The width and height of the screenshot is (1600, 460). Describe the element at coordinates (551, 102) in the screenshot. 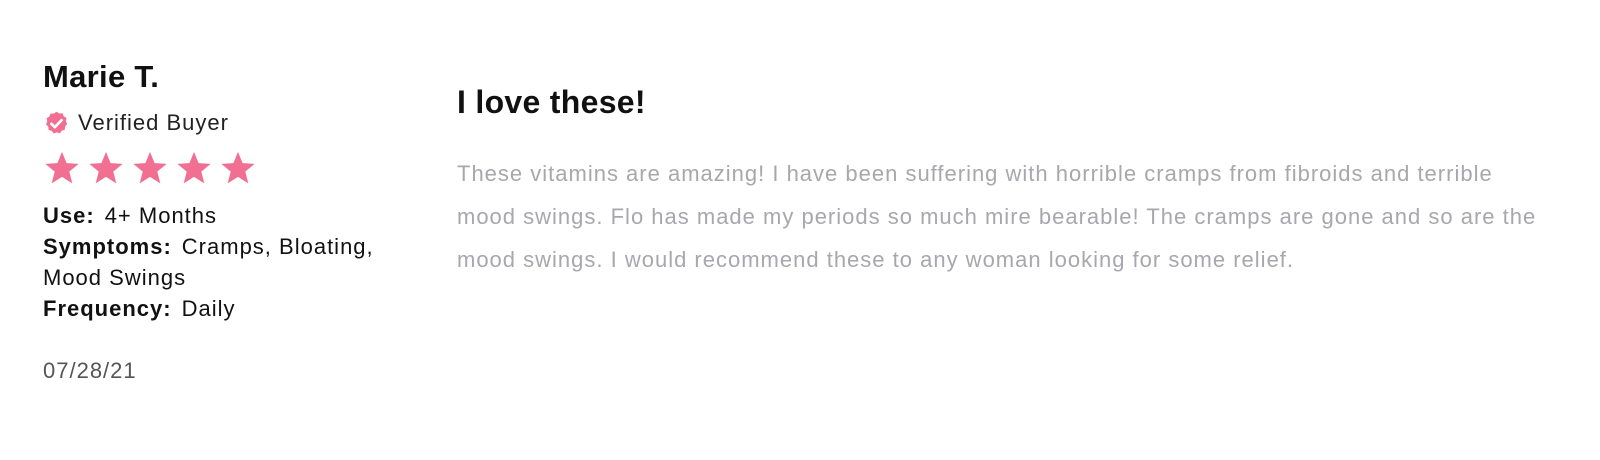

I see `review-title: I love these!` at that location.